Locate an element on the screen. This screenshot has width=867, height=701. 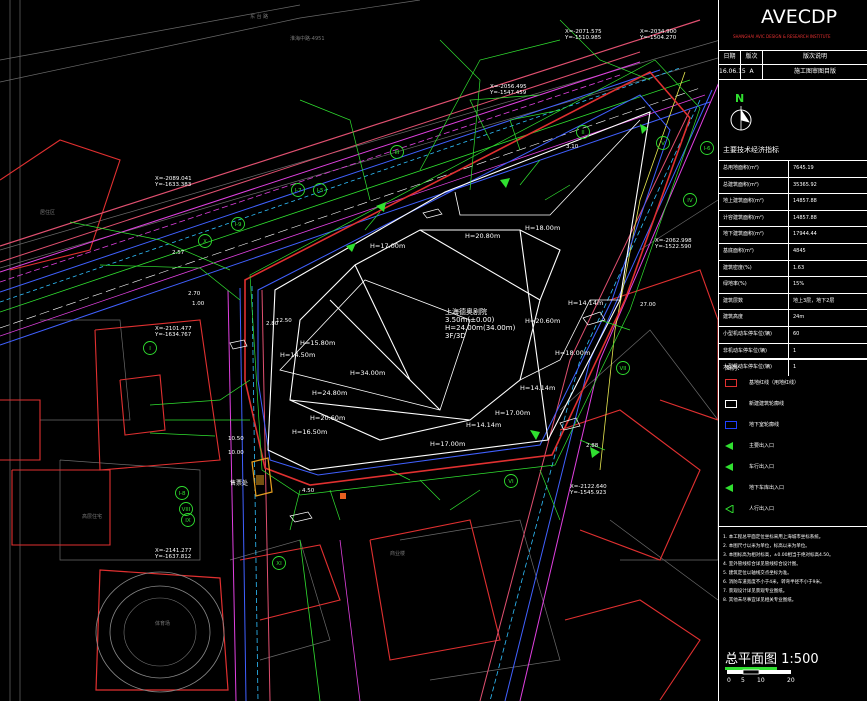
scale-tick-label: 20 is located at coordinates (791, 680).